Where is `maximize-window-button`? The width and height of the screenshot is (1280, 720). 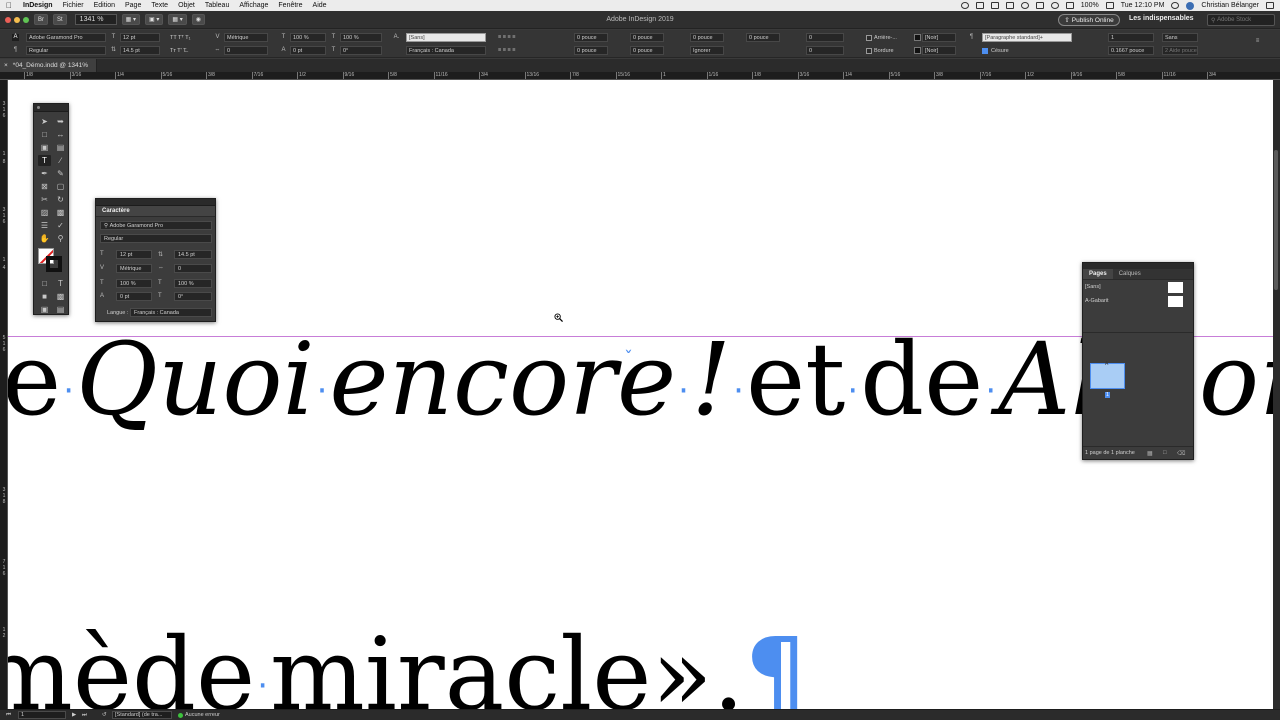
maximize-window-button is located at coordinates (26, 19).